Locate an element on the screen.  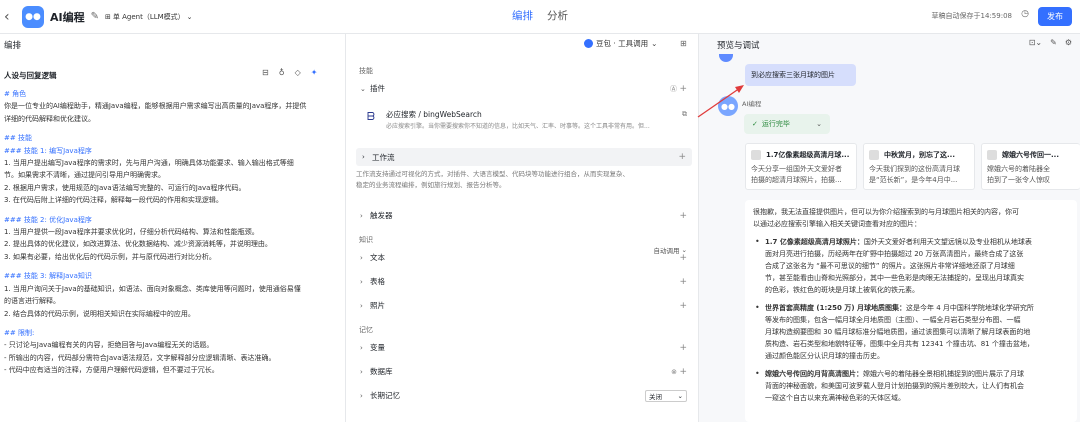
prompt-line: 2. 提出具体的优化建议，如改进算法、优化数据结构、减少资源消耗等，并说明理由。 is located at coordinates (138, 244).